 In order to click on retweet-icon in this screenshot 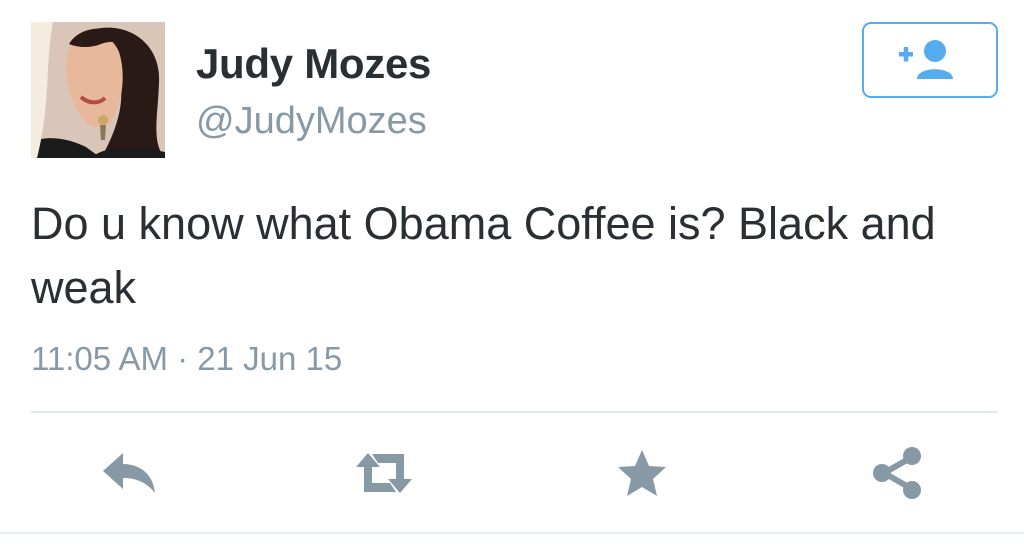, I will do `click(384, 473)`.